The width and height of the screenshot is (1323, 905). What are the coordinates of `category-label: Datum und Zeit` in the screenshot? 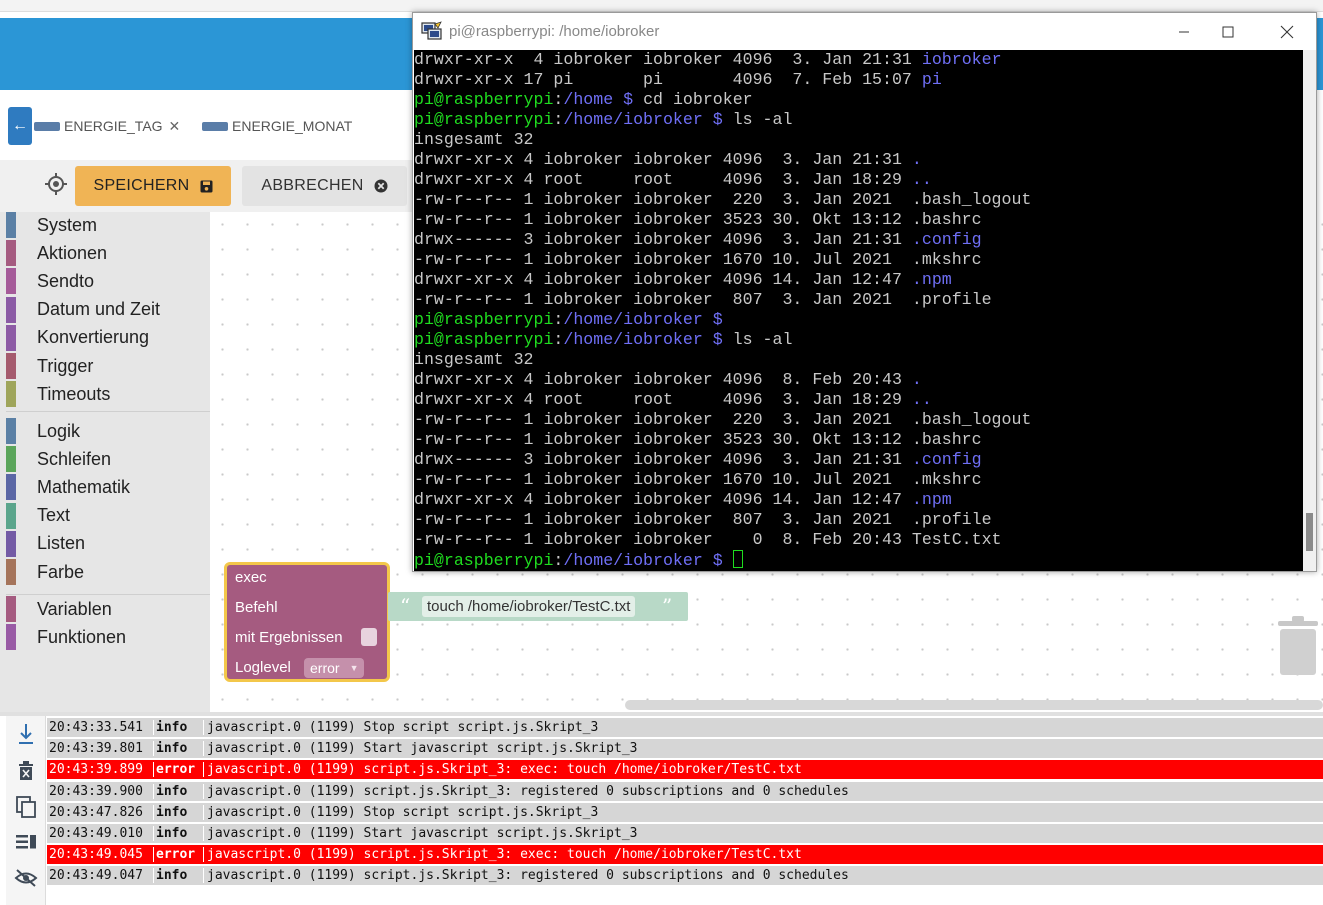 It's located at (99, 309).